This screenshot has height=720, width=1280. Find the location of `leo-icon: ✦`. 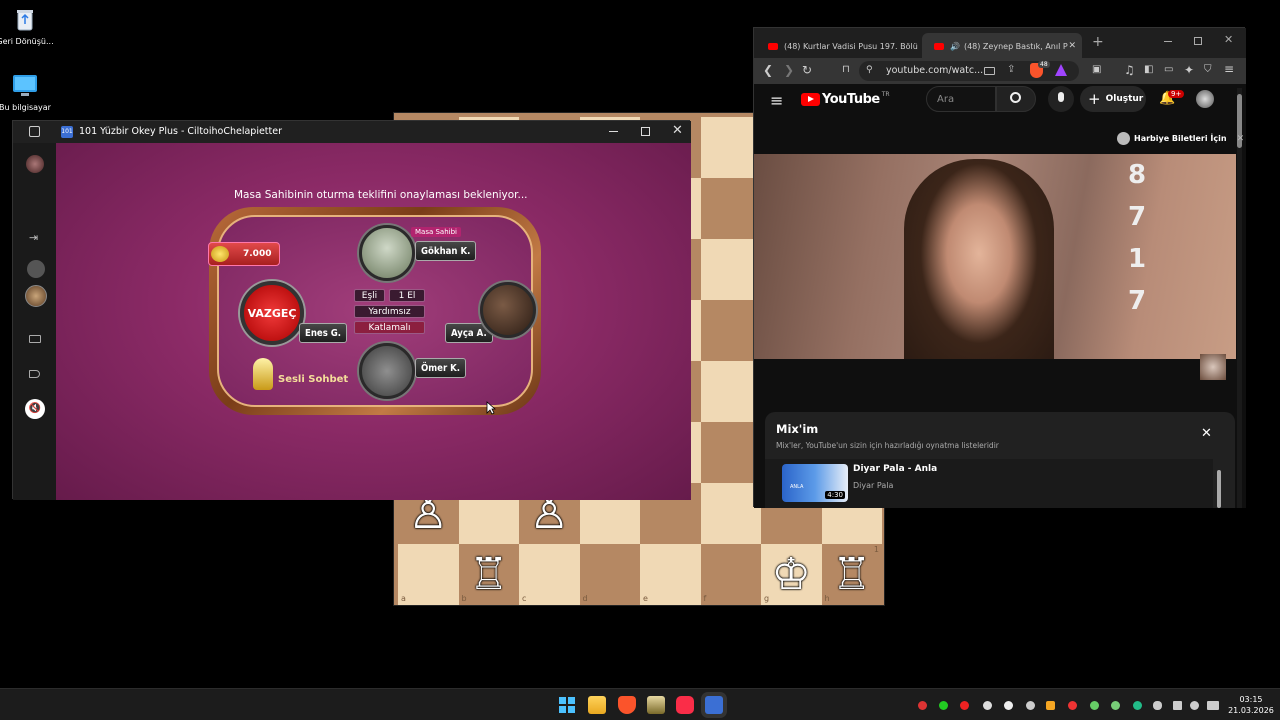

leo-icon: ✦ is located at coordinates (1189, 70).